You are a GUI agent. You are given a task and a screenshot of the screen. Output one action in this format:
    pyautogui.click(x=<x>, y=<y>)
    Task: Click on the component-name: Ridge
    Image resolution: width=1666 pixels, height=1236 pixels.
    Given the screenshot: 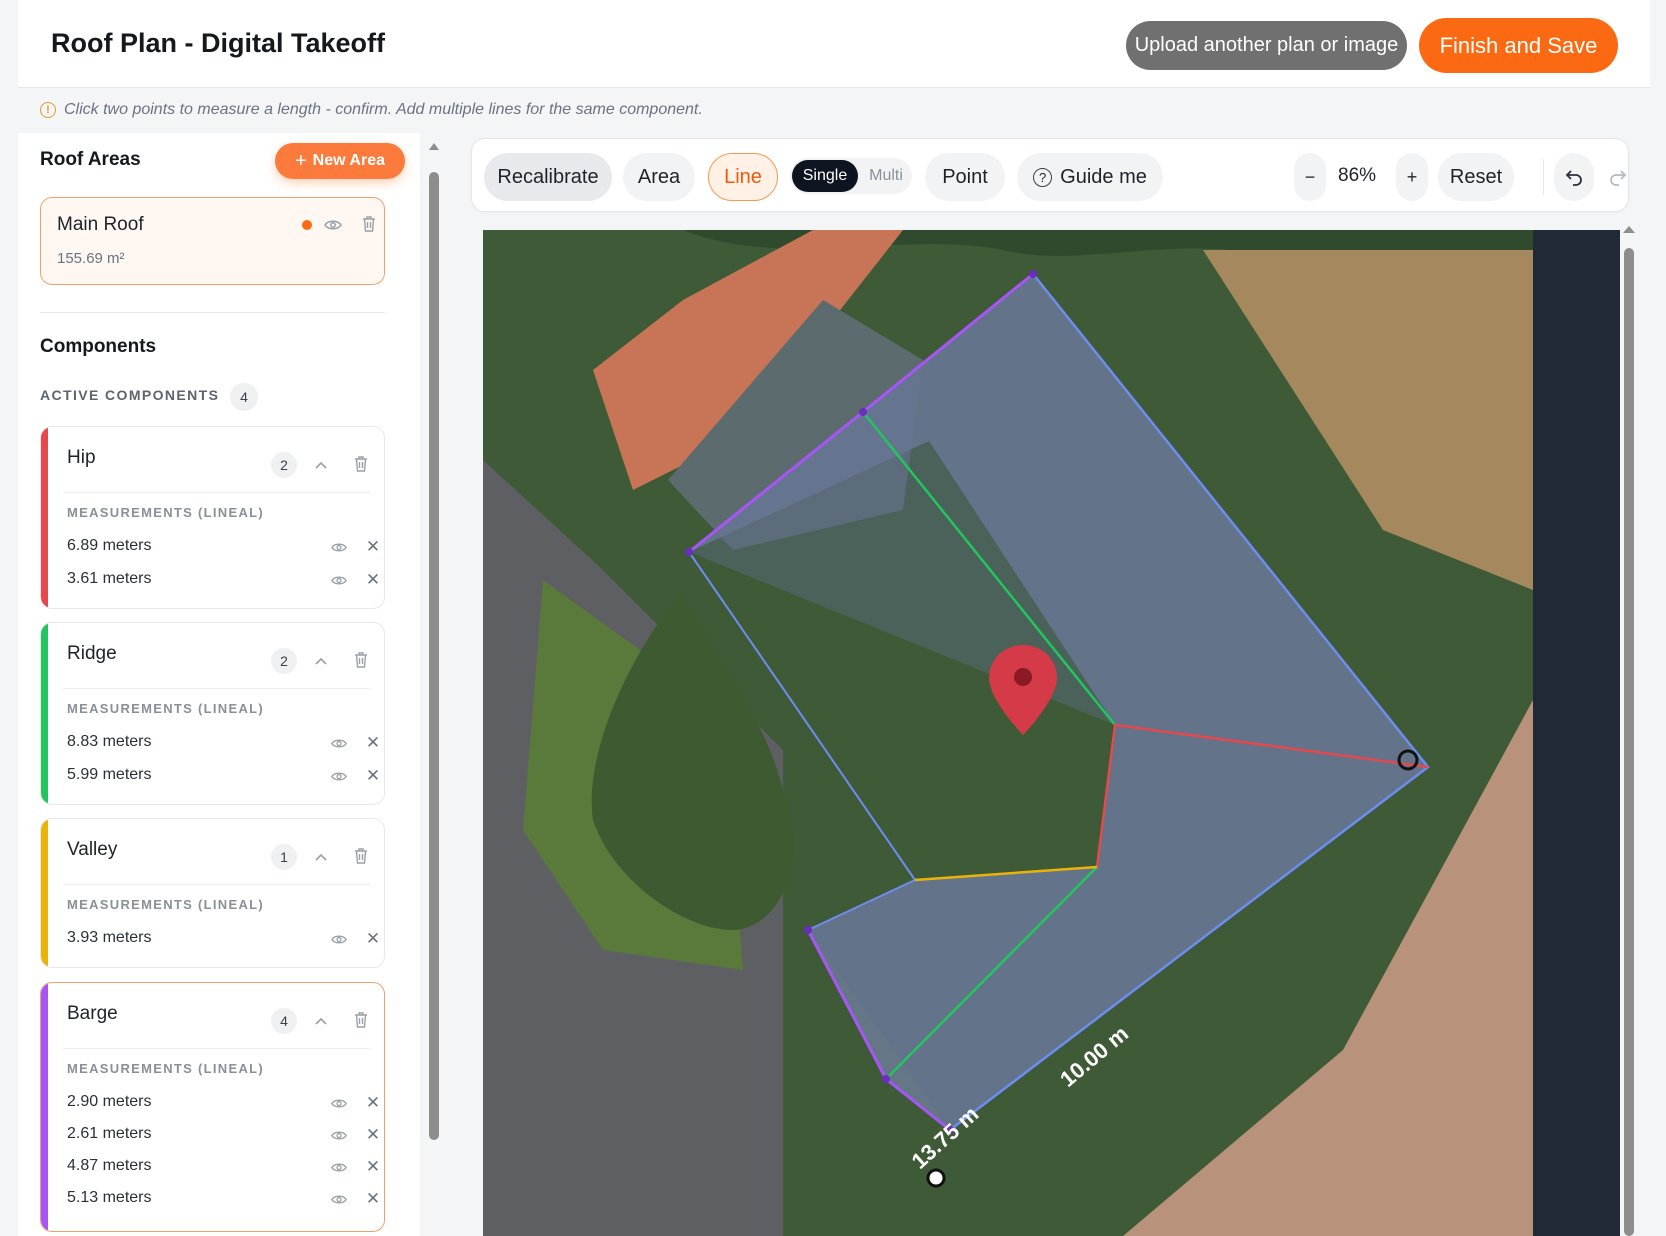 What is the action you would take?
    pyautogui.click(x=92, y=653)
    